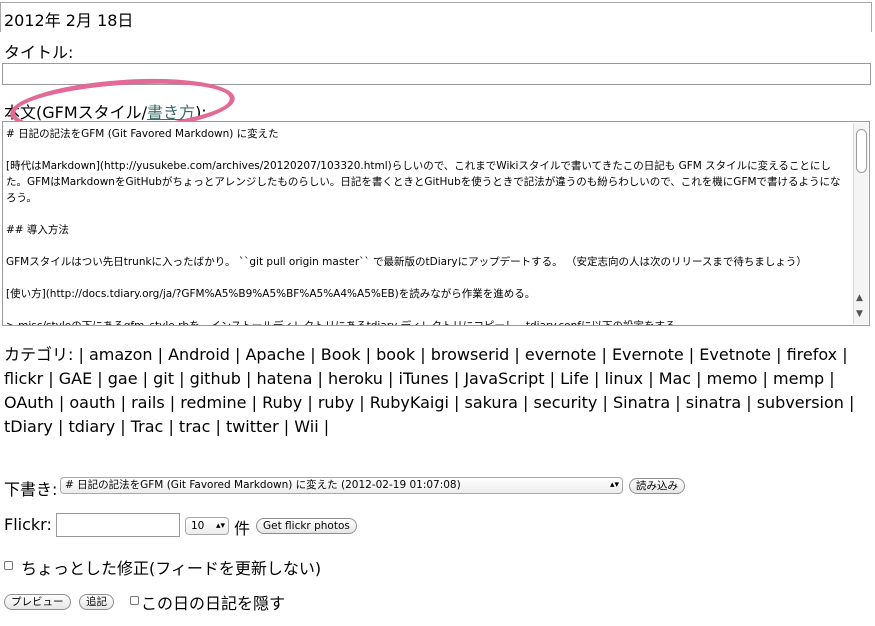  What do you see at coordinates (39, 52) in the screenshot?
I see `title-label: タイトル:` at bounding box center [39, 52].